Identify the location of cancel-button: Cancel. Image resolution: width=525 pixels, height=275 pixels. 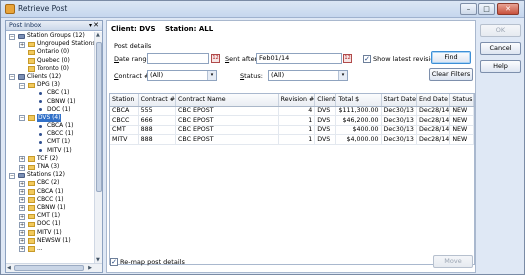
(500, 48).